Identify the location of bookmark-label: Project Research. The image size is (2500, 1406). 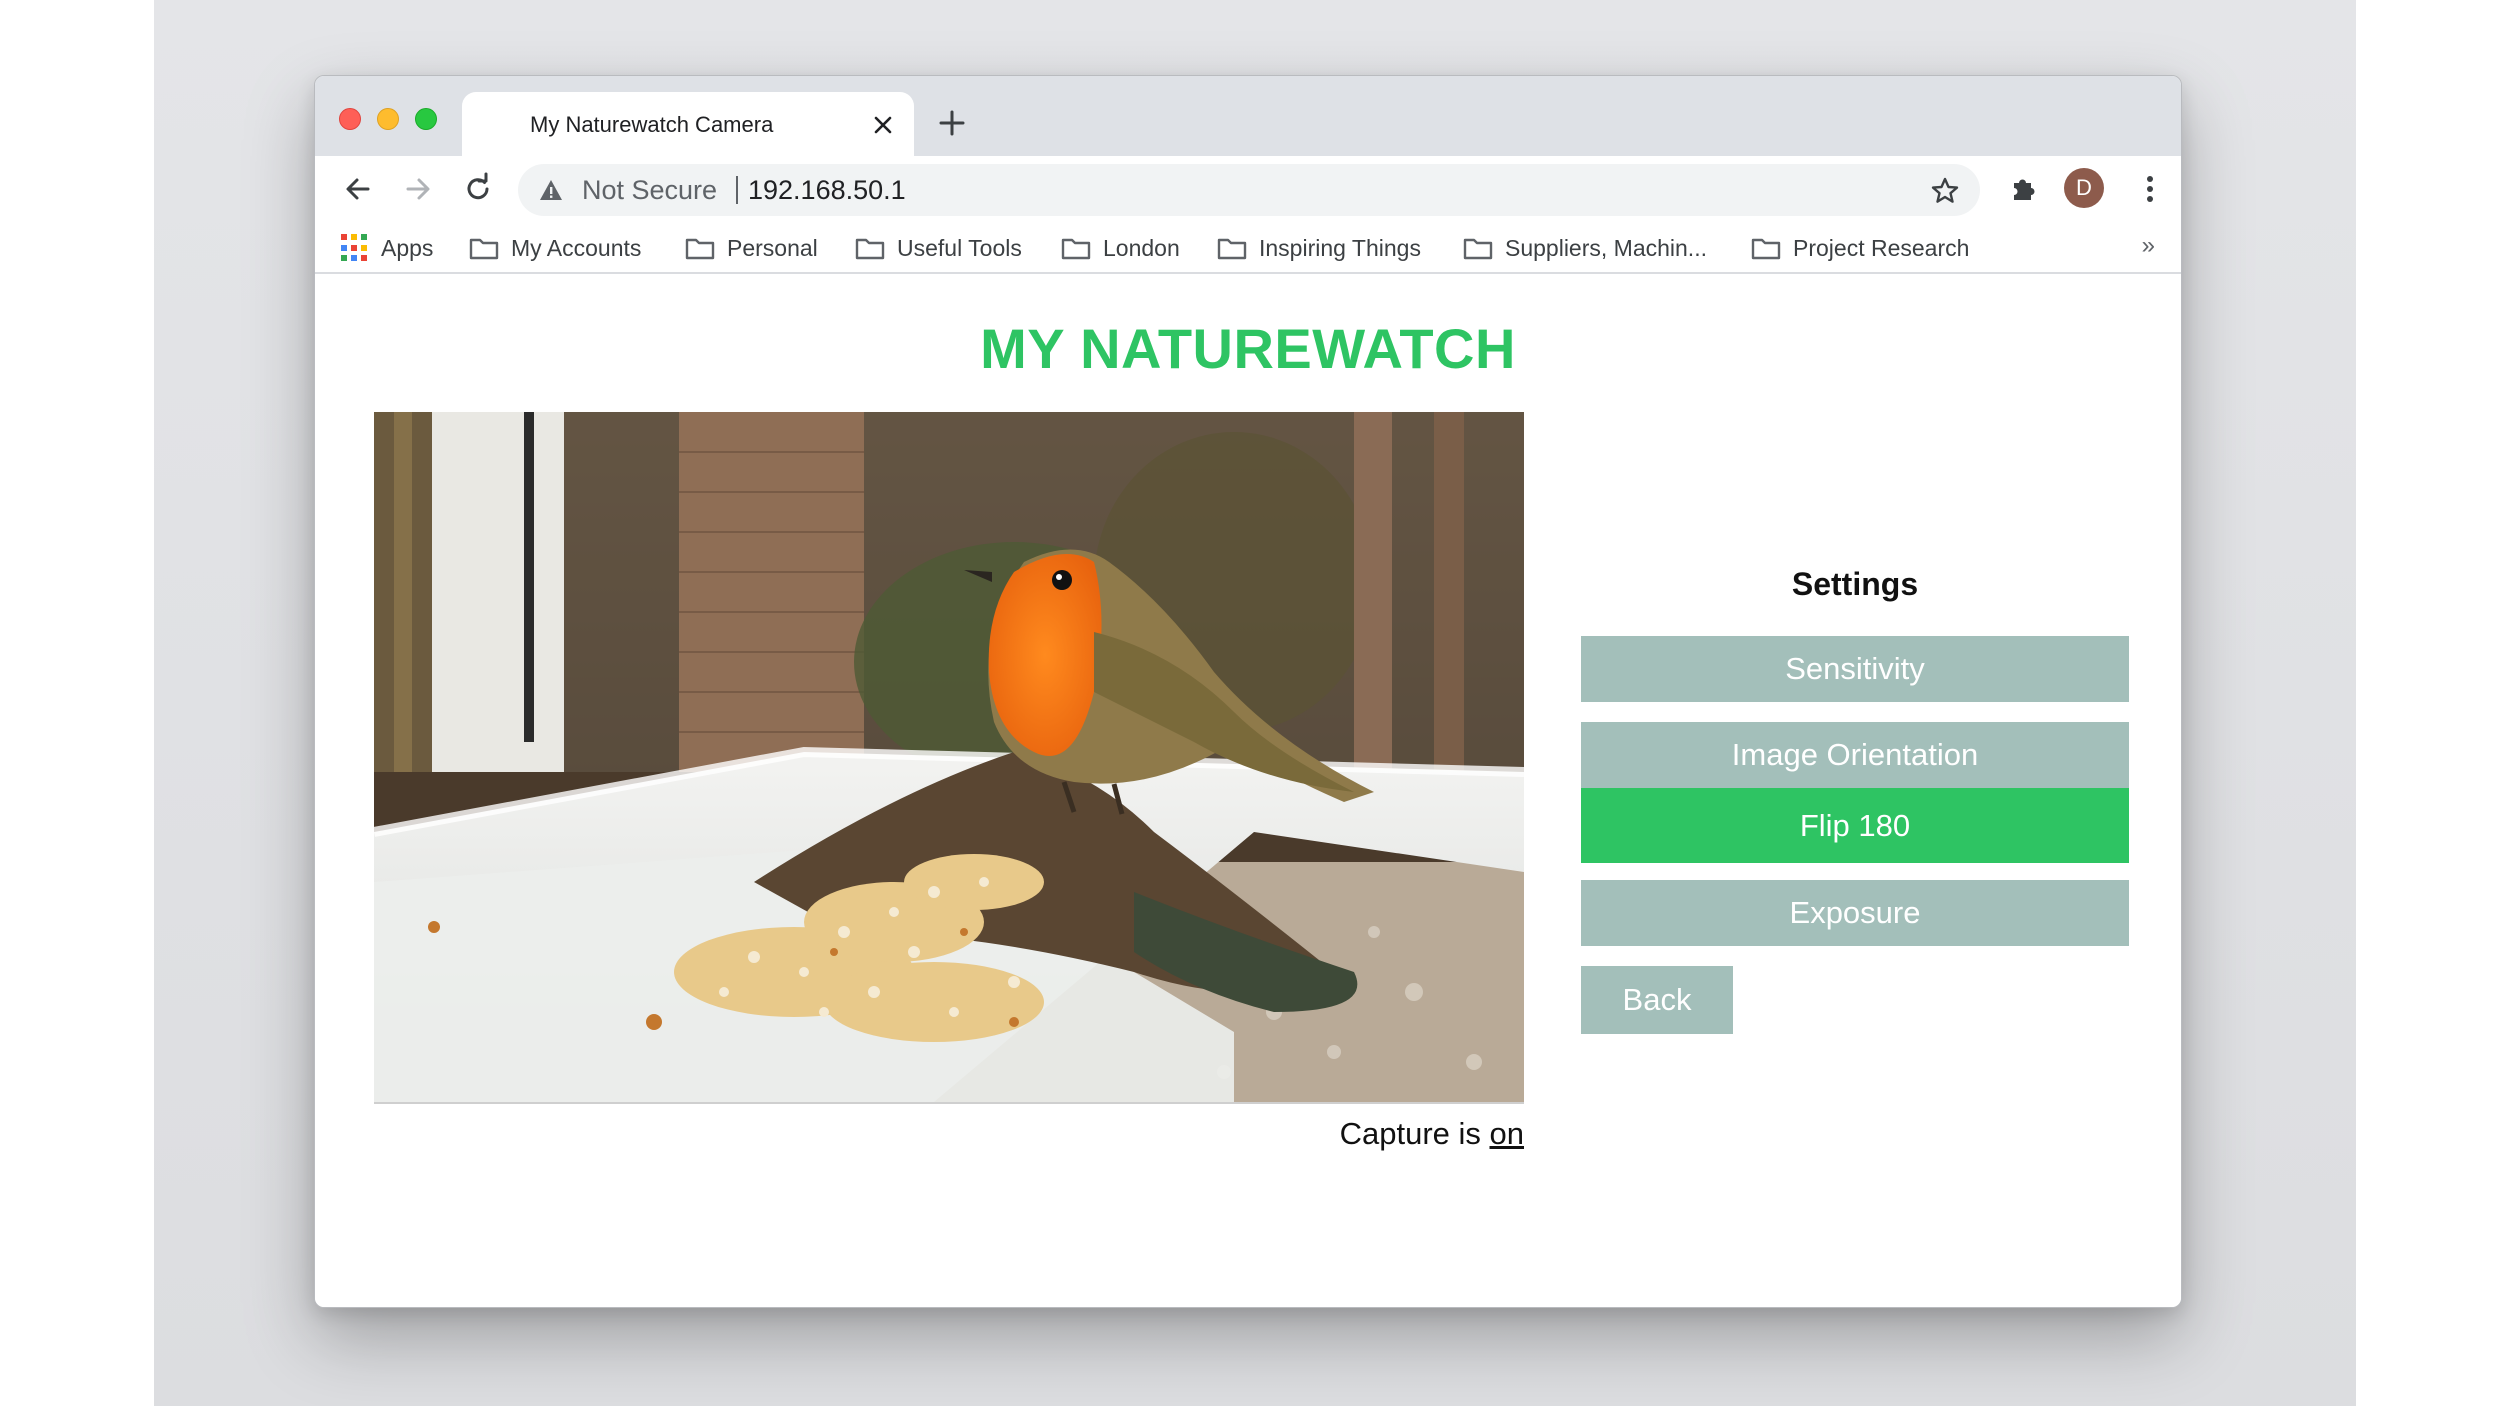
(1881, 247).